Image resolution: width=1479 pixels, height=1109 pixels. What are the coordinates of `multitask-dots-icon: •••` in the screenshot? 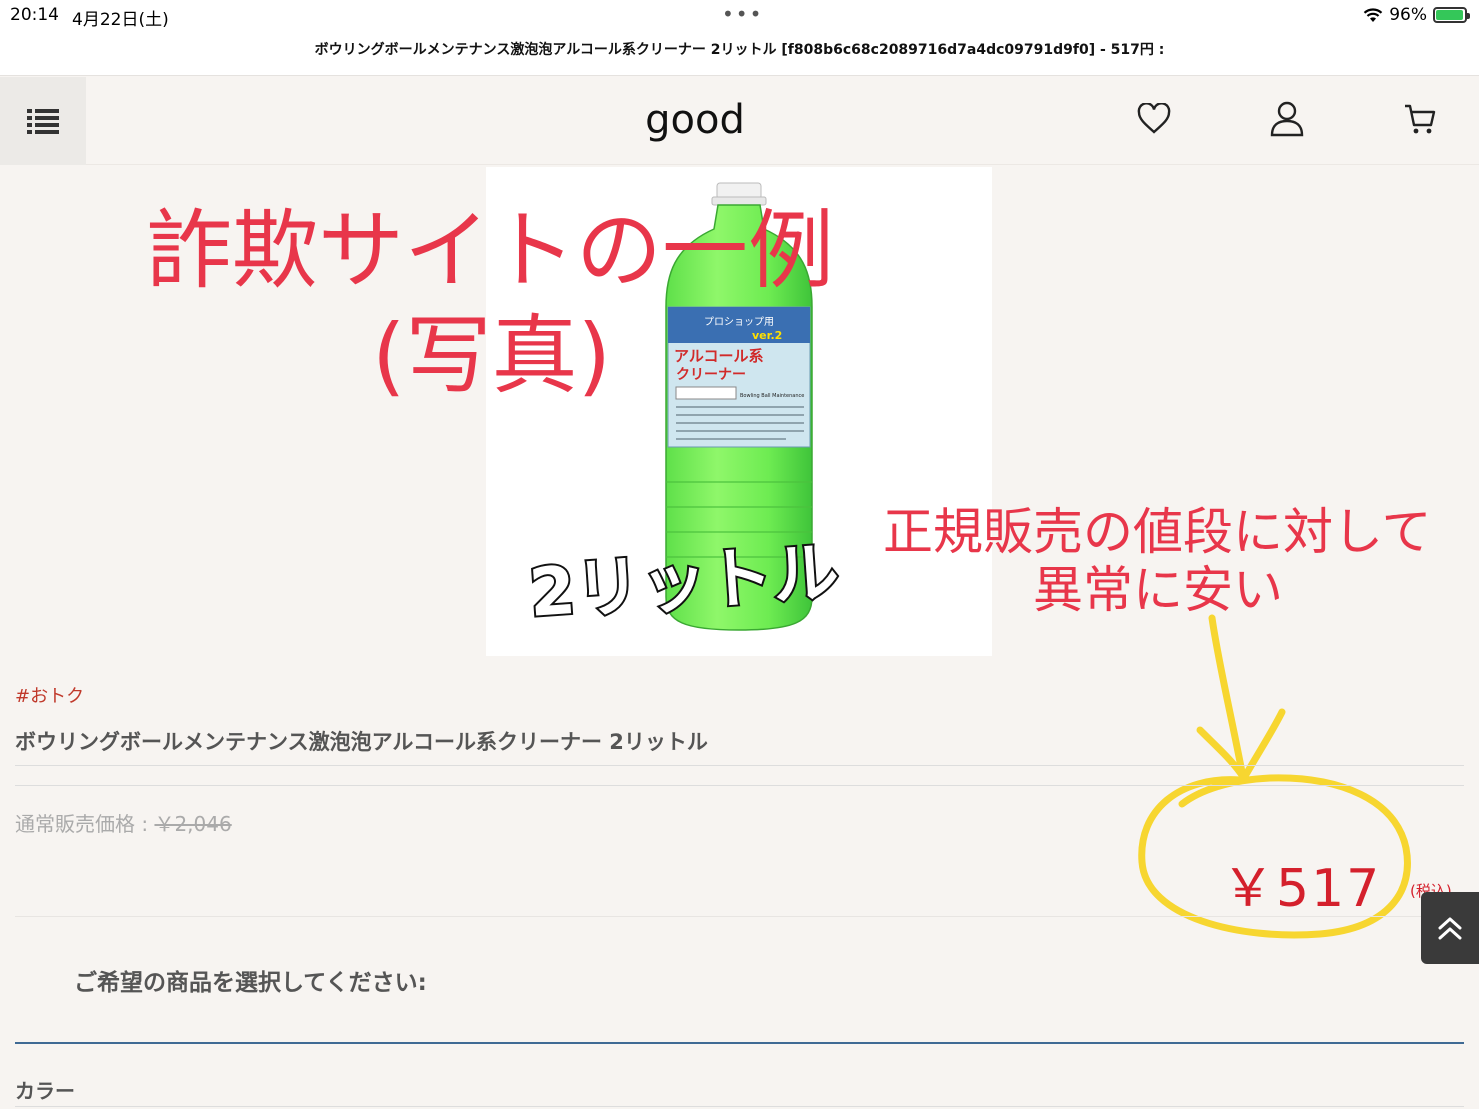 It's located at (742, 14).